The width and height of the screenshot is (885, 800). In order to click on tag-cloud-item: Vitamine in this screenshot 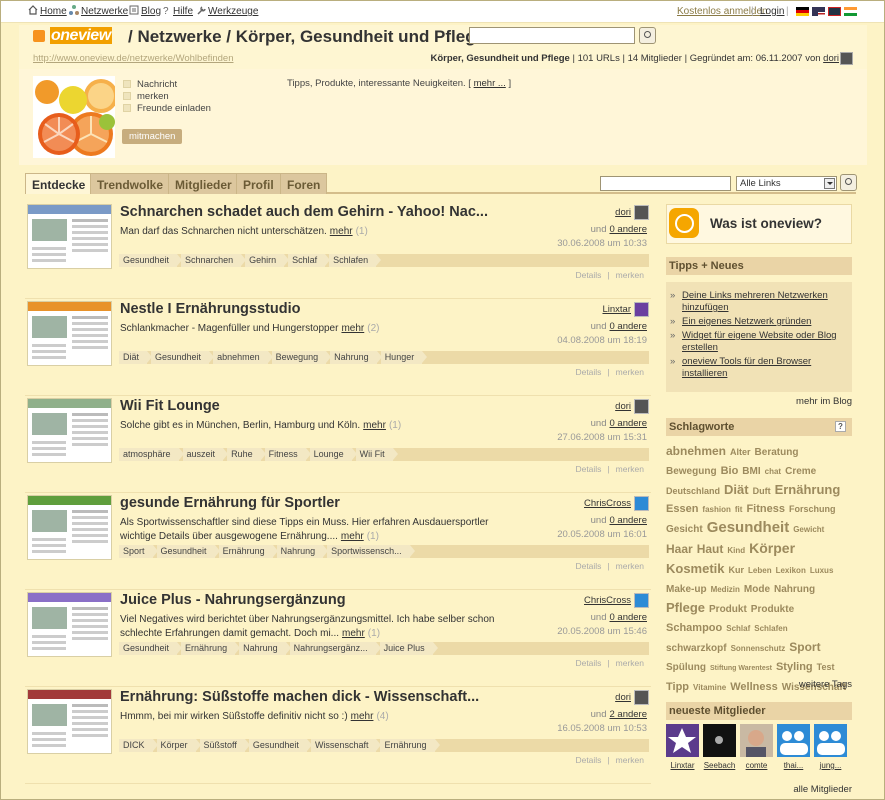, I will do `click(709, 688)`.